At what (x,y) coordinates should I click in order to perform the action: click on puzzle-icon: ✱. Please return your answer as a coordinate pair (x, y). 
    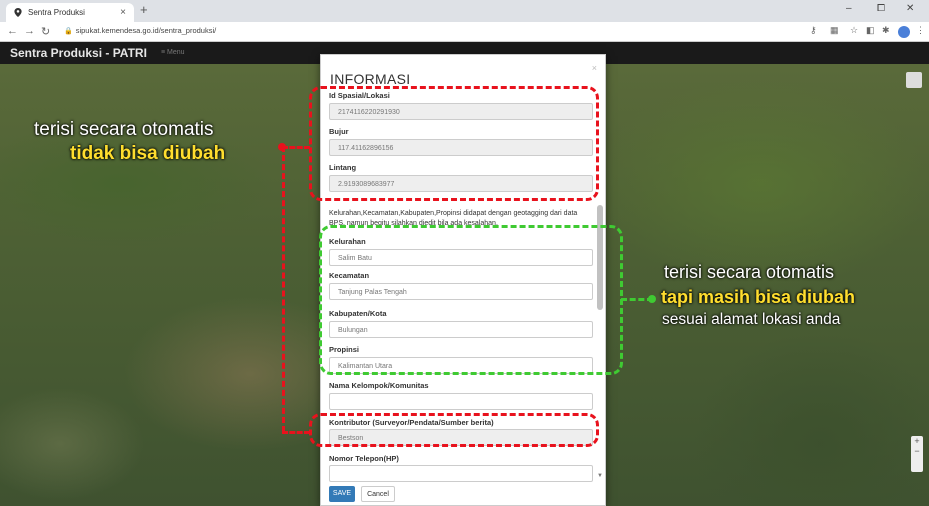
    Looking at the image, I should click on (886, 30).